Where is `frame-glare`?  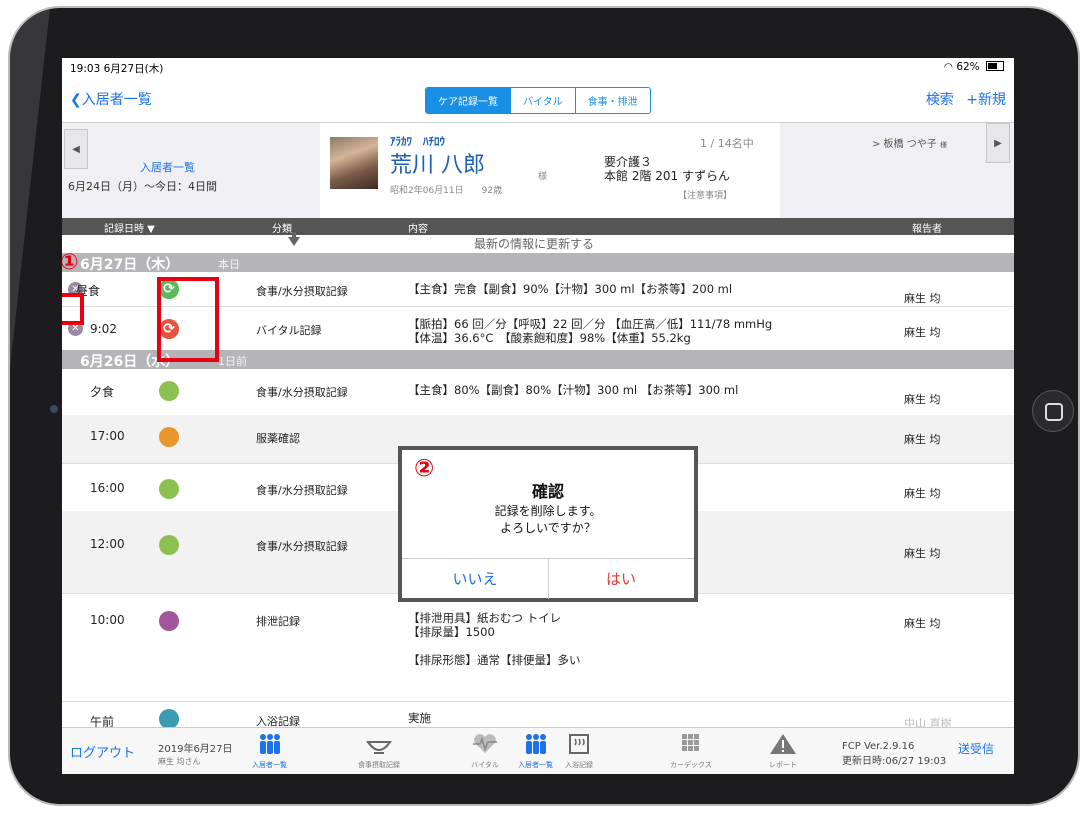
frame-glare is located at coordinates (30, 188).